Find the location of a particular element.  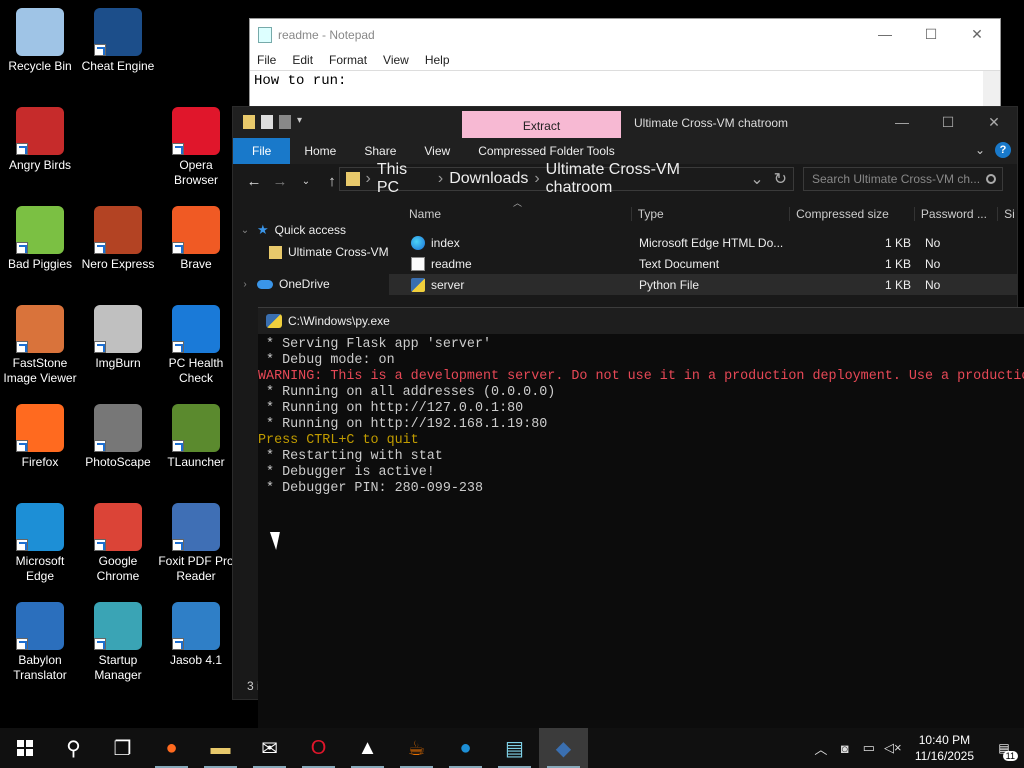

taskbar-file-explorer-button: ▬ is located at coordinates (220, 748).